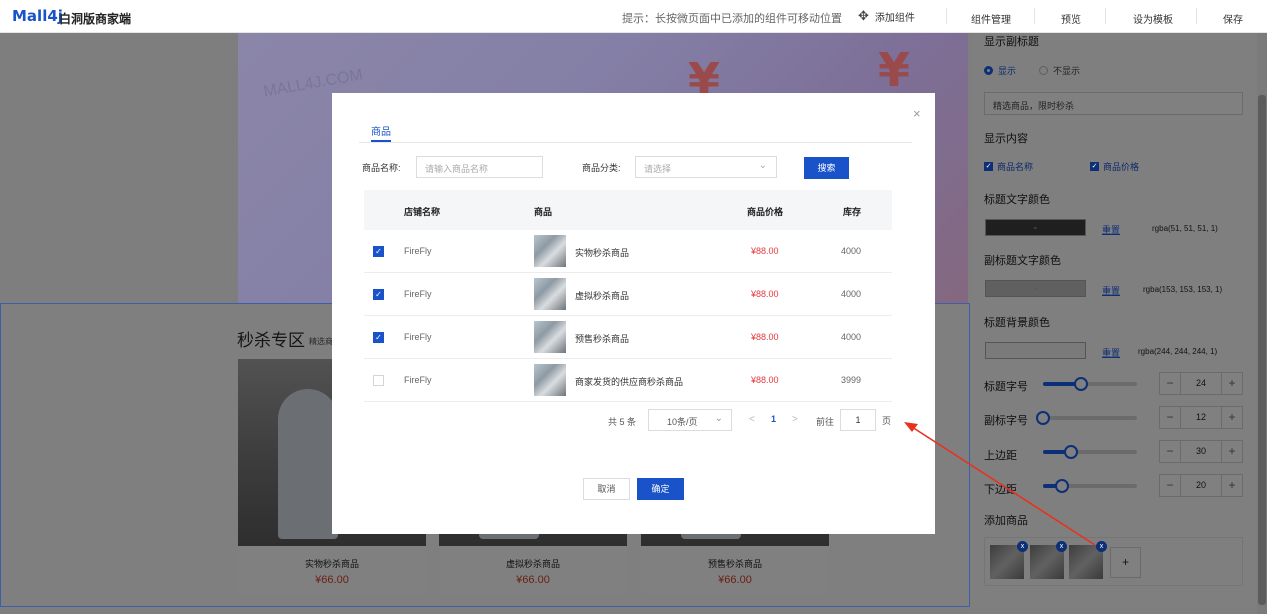 The height and width of the screenshot is (614, 1267). I want to click on subtitle-input: 精选商品，限时秒杀, so click(1113, 103).